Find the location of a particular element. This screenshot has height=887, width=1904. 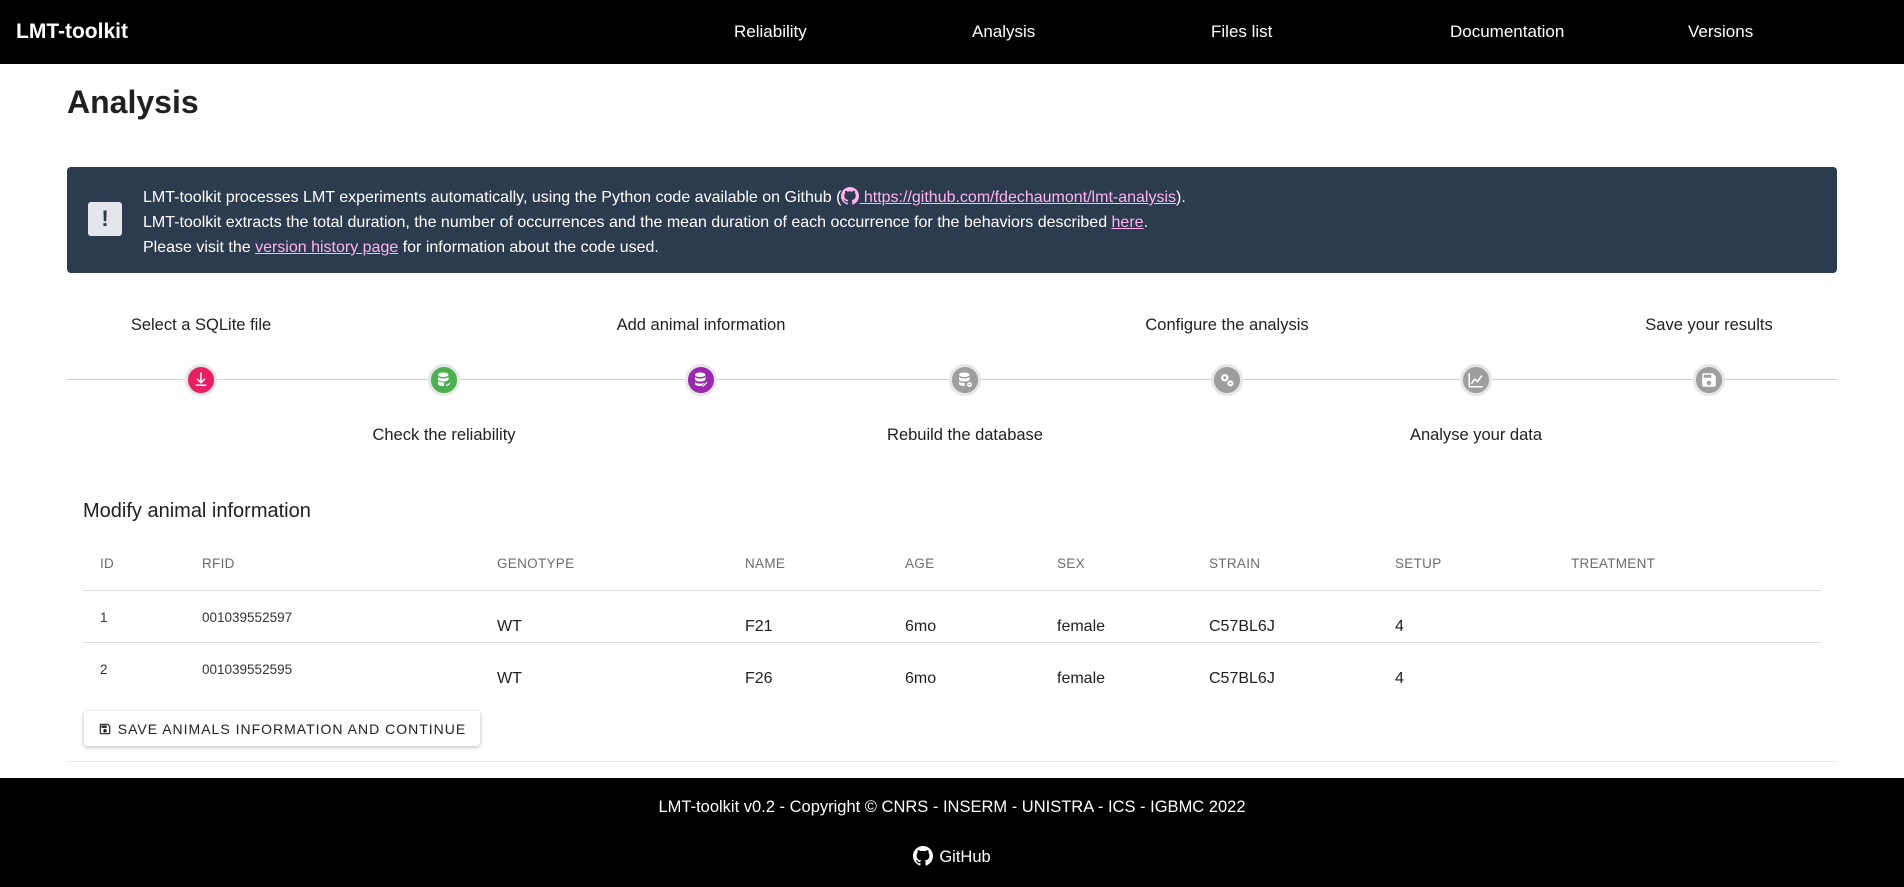

github-footer-link: GitHub is located at coordinates (952, 856).